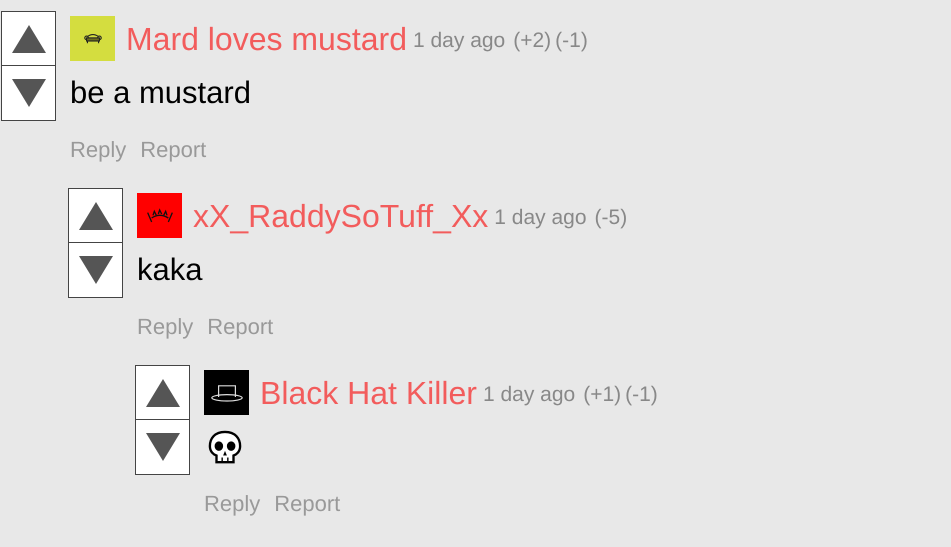 Image resolution: width=951 pixels, height=547 pixels. I want to click on vote-count: (+2), so click(532, 41).